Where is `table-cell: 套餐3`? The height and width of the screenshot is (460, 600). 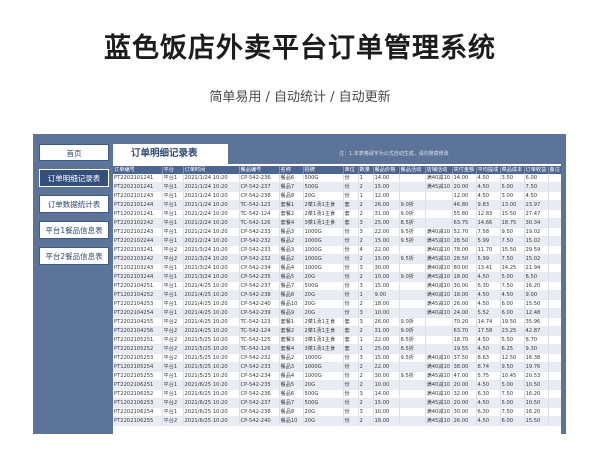 table-cell: 套餐3 is located at coordinates (291, 340).